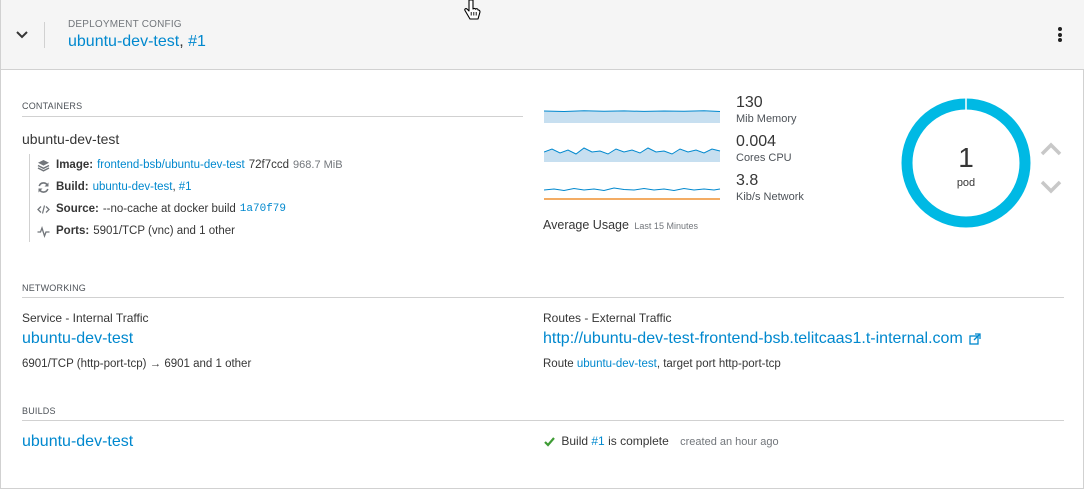 The width and height of the screenshot is (1085, 490). I want to click on collapse-toggle, so click(30, 35).